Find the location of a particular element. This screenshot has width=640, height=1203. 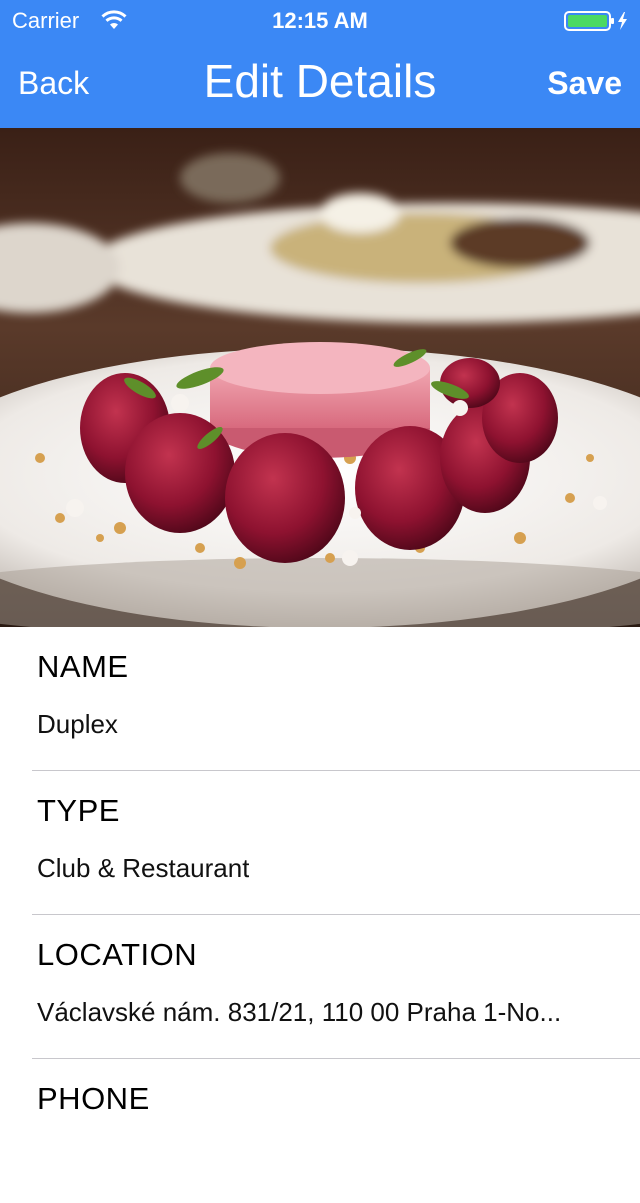

type-label: TYPE is located at coordinates (78, 810).